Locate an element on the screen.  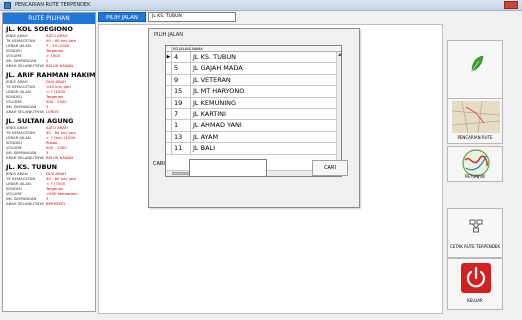
table-row: 5 JL GAJAH MADA is located at coordinates (253, 69).